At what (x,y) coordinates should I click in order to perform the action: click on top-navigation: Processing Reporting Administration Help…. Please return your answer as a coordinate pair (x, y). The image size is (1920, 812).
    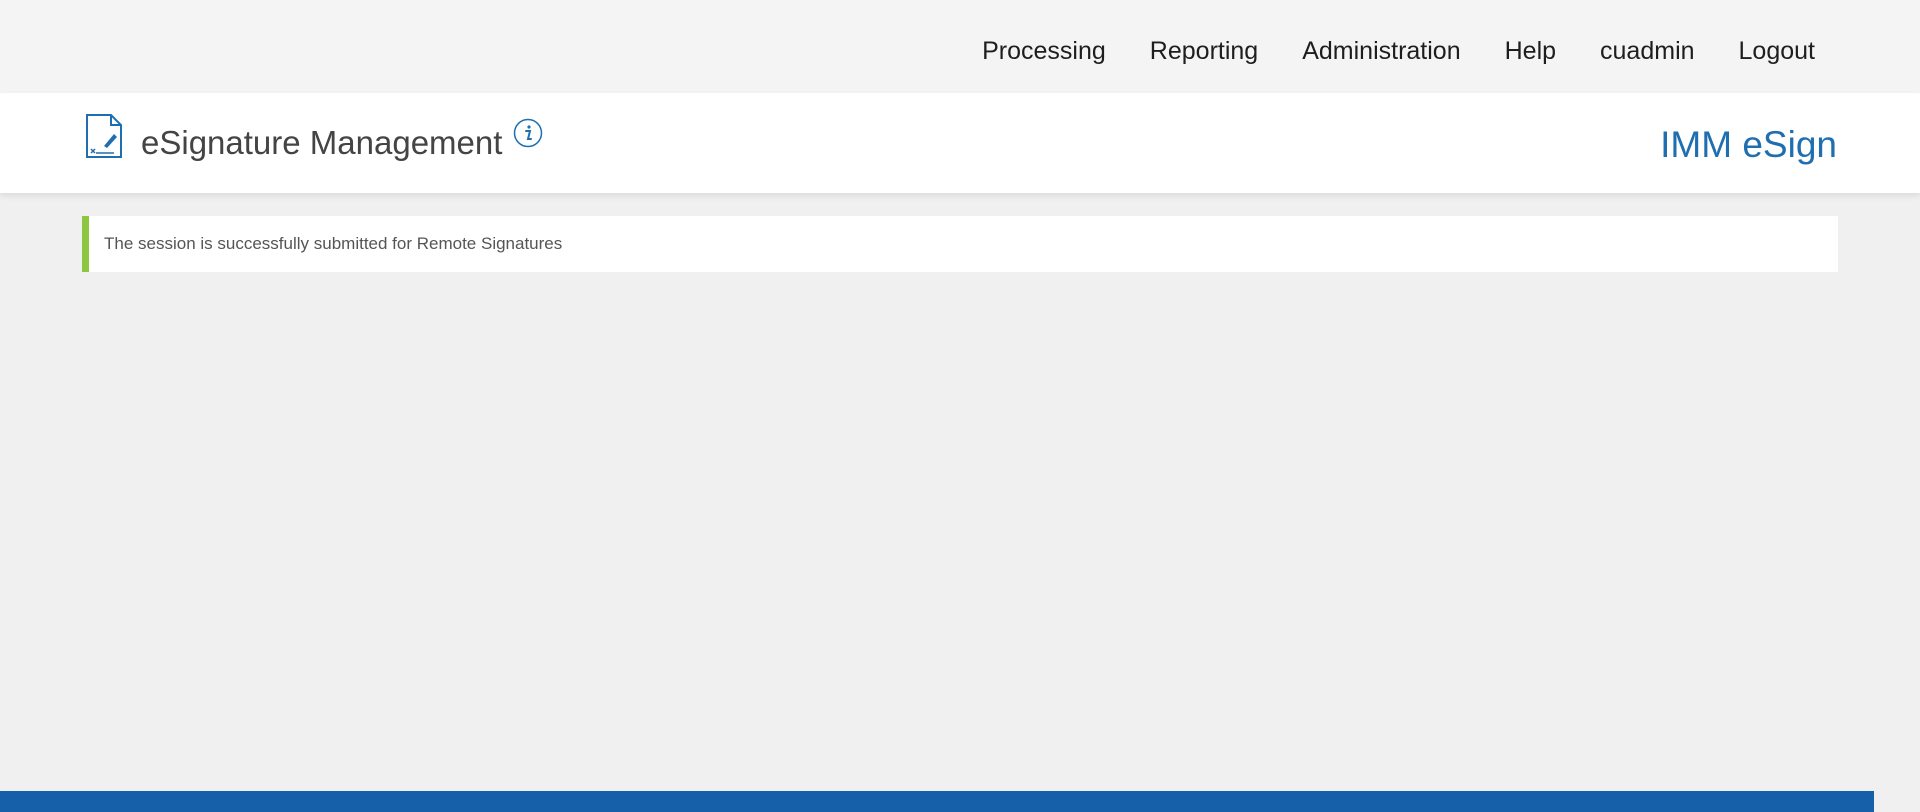
    Looking at the image, I should click on (960, 46).